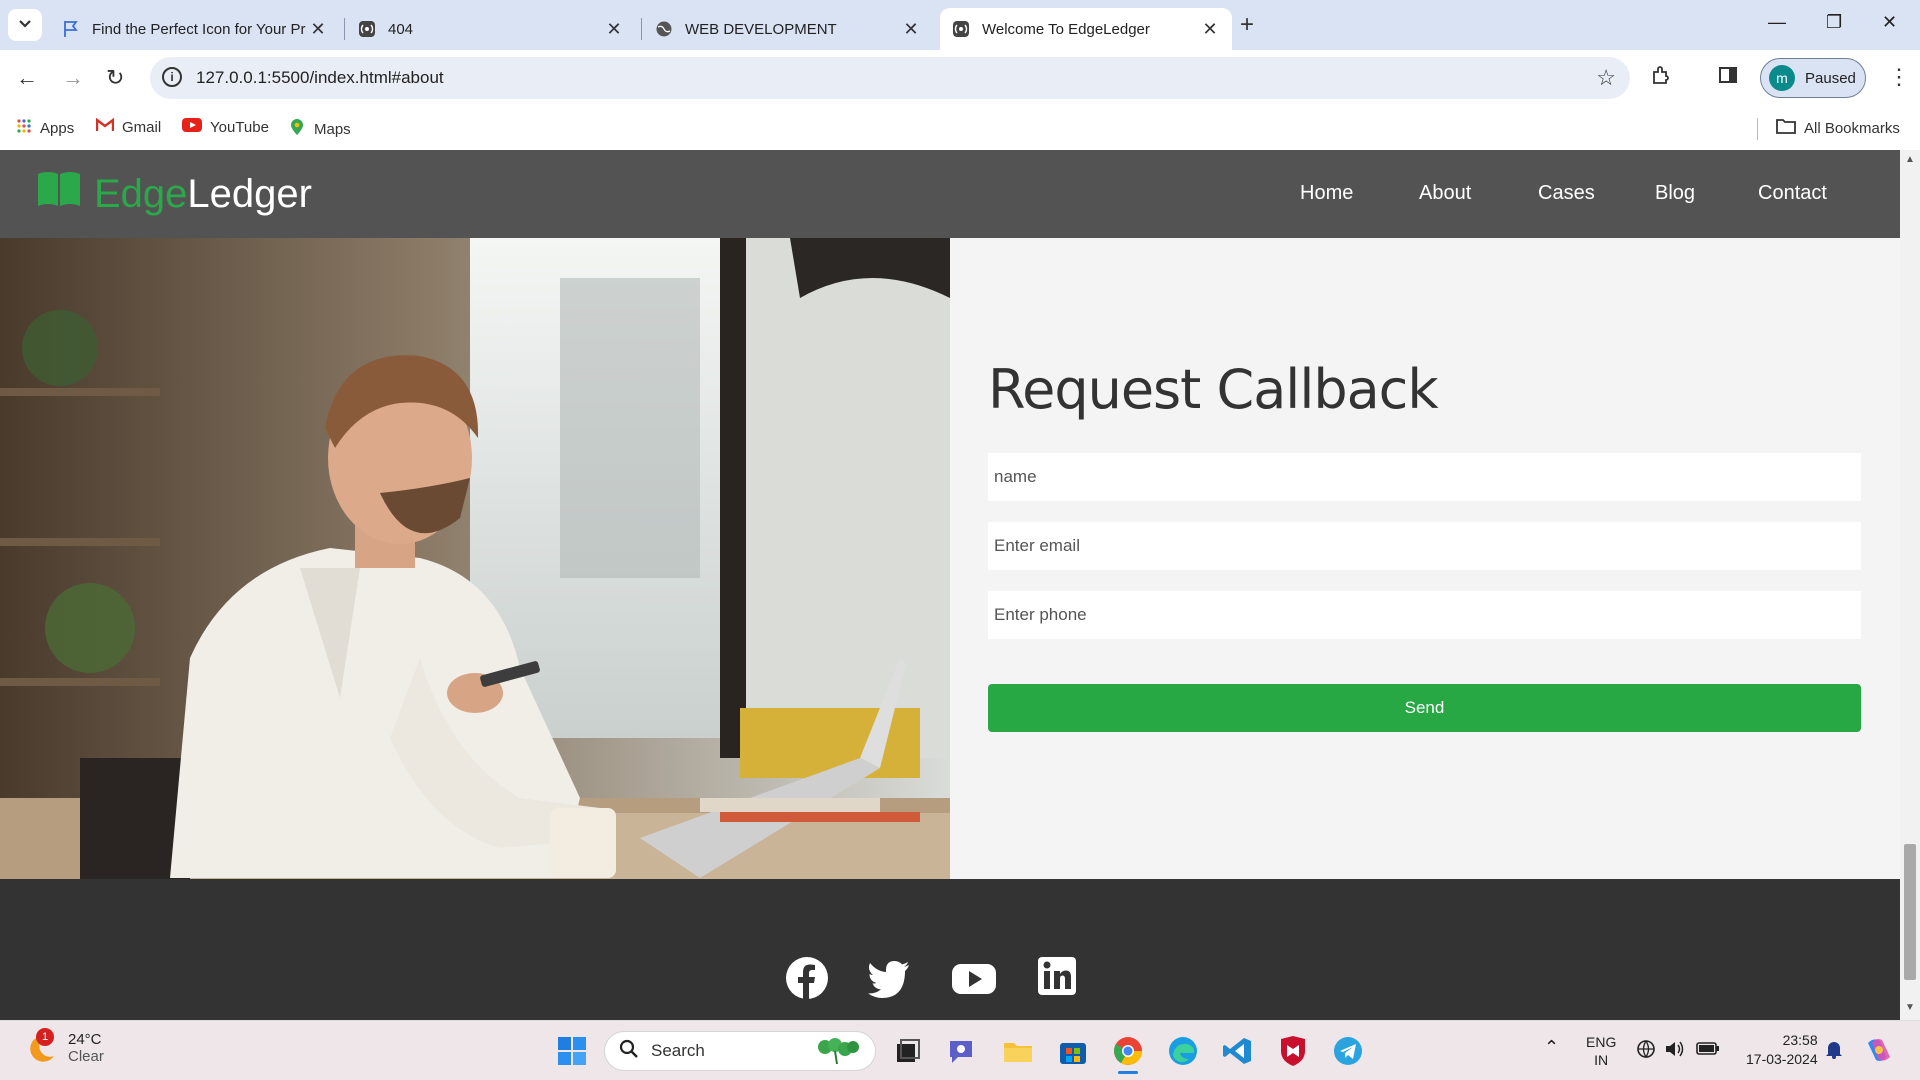 This screenshot has width=1920, height=1080. I want to click on nav-blog: Blog, so click(1675, 193).